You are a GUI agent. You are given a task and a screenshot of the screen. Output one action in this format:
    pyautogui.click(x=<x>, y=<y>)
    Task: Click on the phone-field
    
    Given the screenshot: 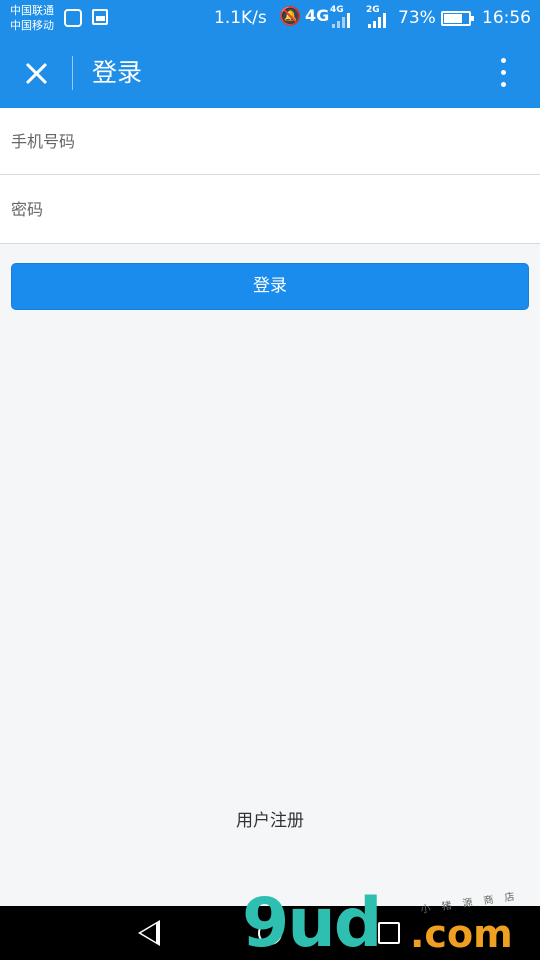 What is the action you would take?
    pyautogui.click(x=270, y=141)
    